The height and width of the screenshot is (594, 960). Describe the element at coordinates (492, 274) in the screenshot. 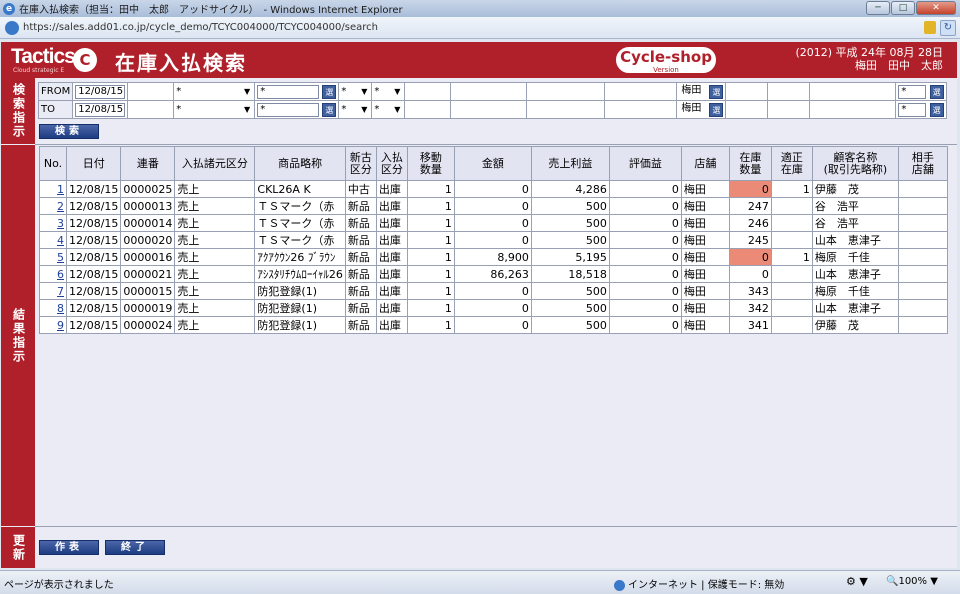

I see `cell-amount: 86,263` at that location.